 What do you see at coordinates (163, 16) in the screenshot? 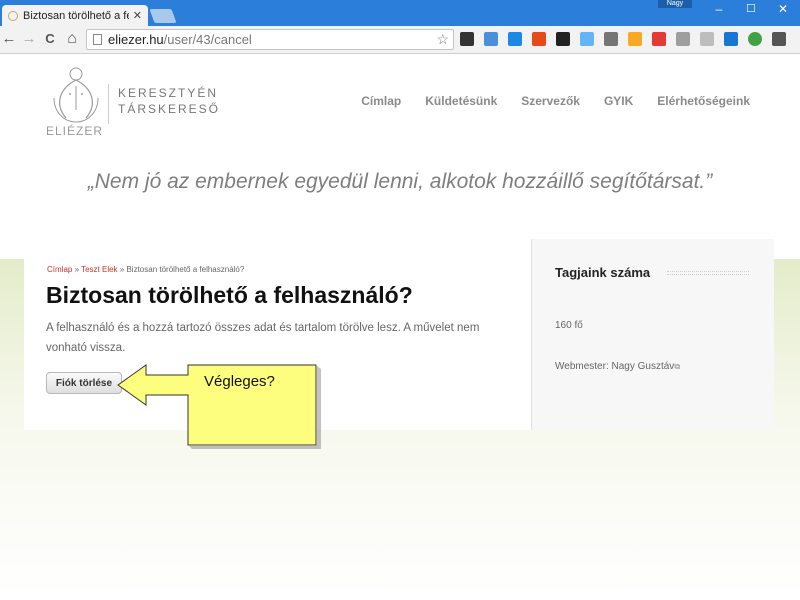
I see `new-tab-button` at bounding box center [163, 16].